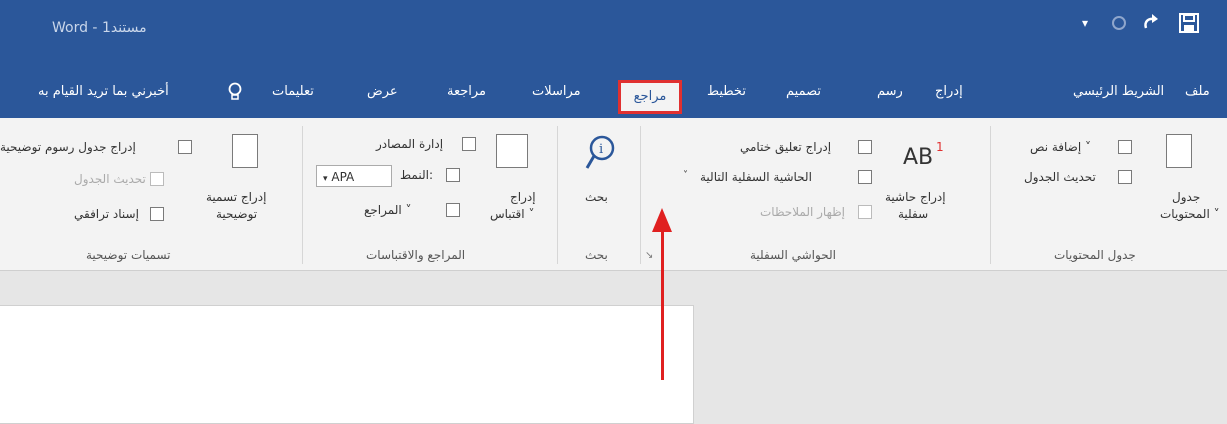 Image resolution: width=1227 pixels, height=424 pixels. What do you see at coordinates (416, 175) in the screenshot?
I see `style-label: النمط:` at bounding box center [416, 175].